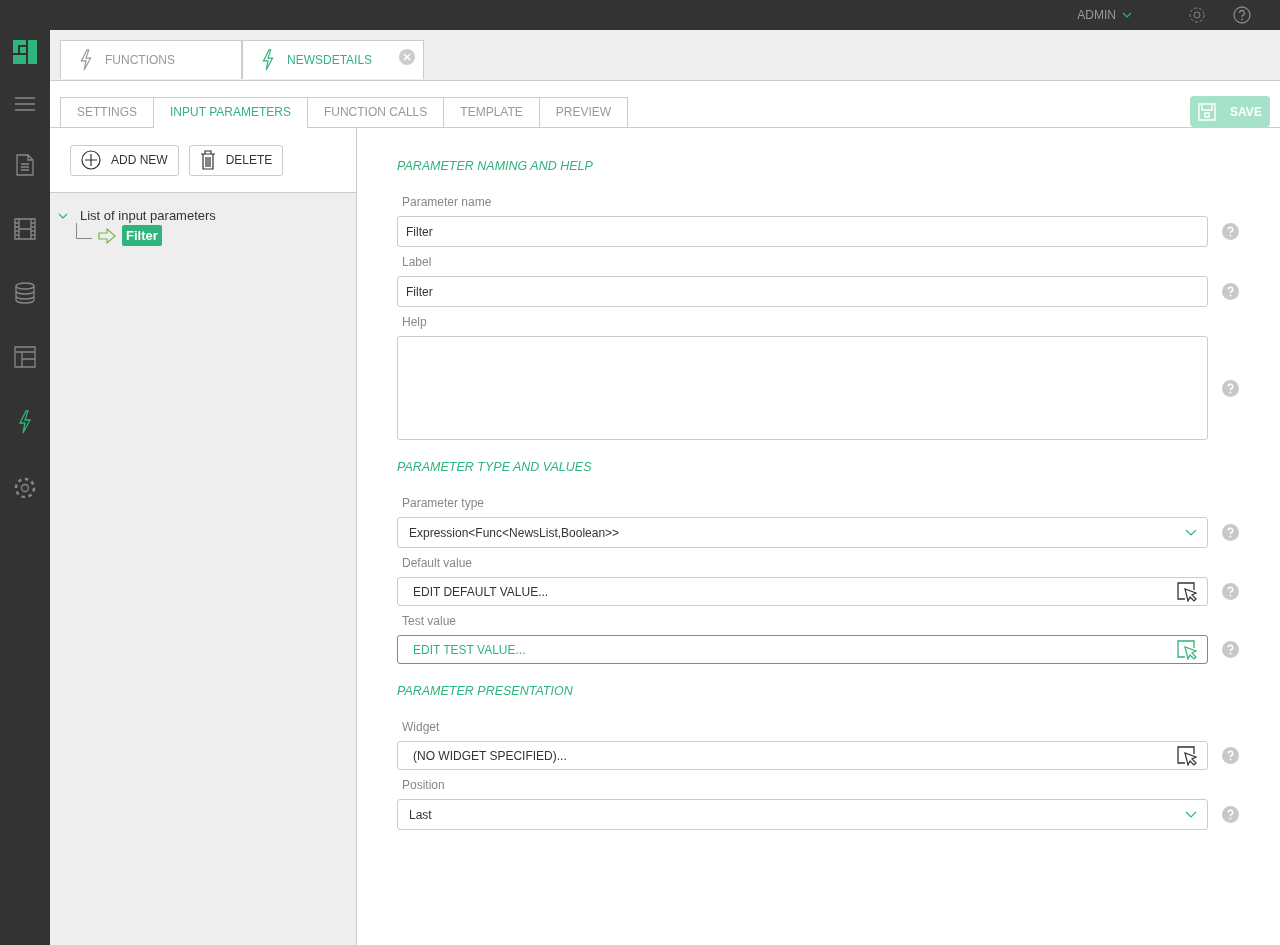 The image size is (1280, 945). I want to click on tab: SETTINGS, so click(107, 112).